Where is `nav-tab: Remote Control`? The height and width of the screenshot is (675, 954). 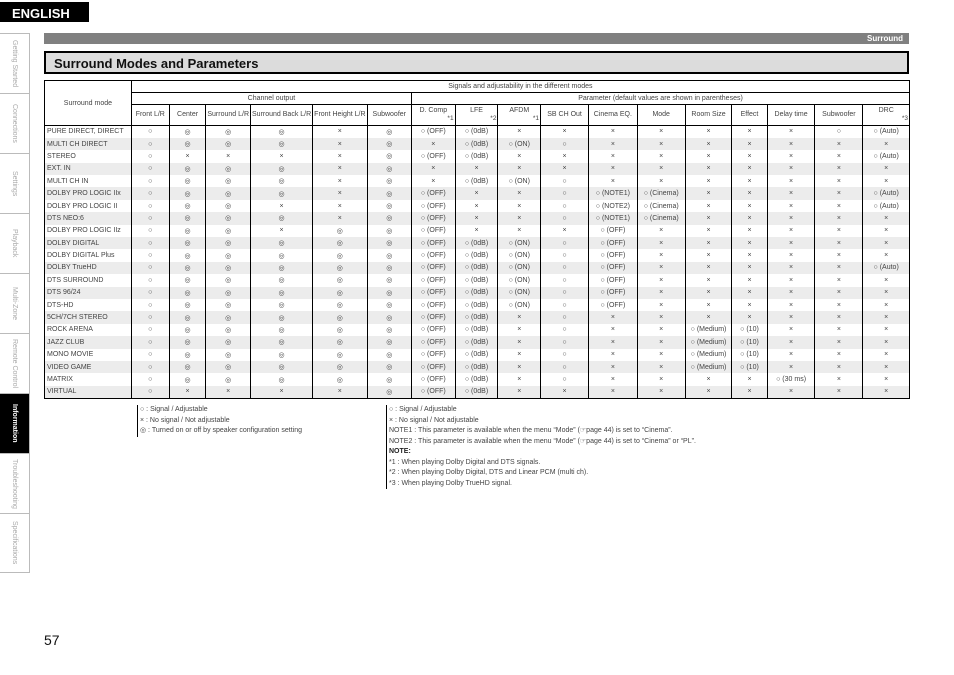
nav-tab: Remote Control is located at coordinates (15, 363).